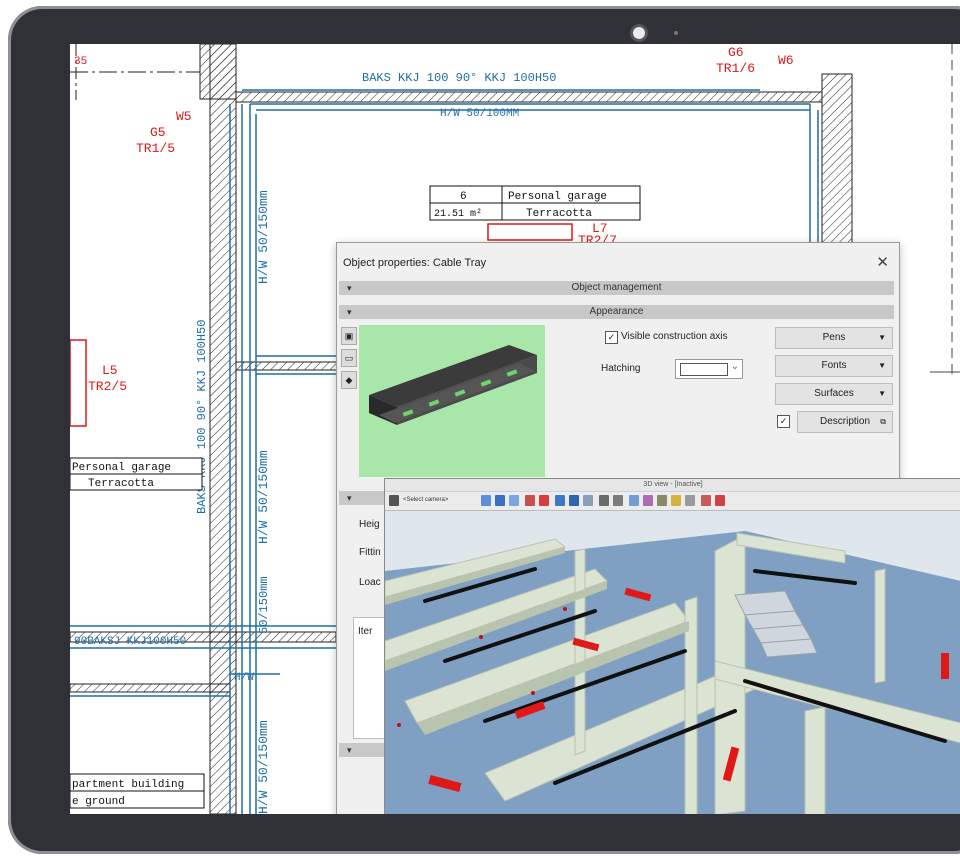  I want to click on surfaces-button: Surfaces ▼, so click(834, 394).